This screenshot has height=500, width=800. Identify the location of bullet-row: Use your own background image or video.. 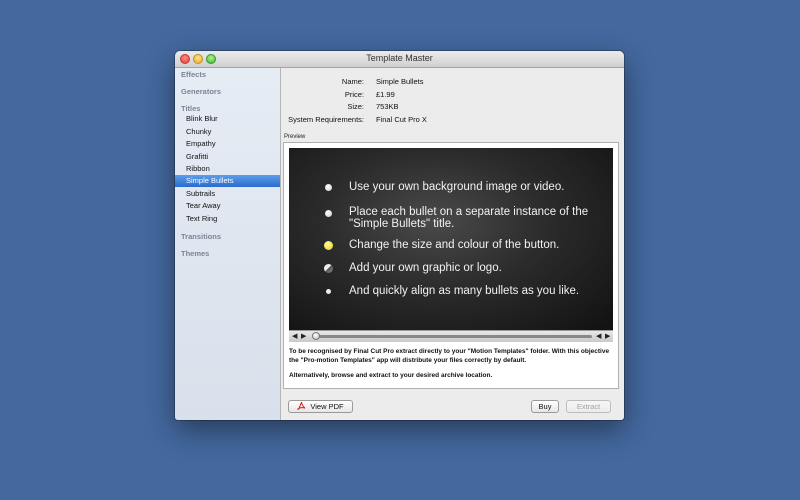
(451, 189).